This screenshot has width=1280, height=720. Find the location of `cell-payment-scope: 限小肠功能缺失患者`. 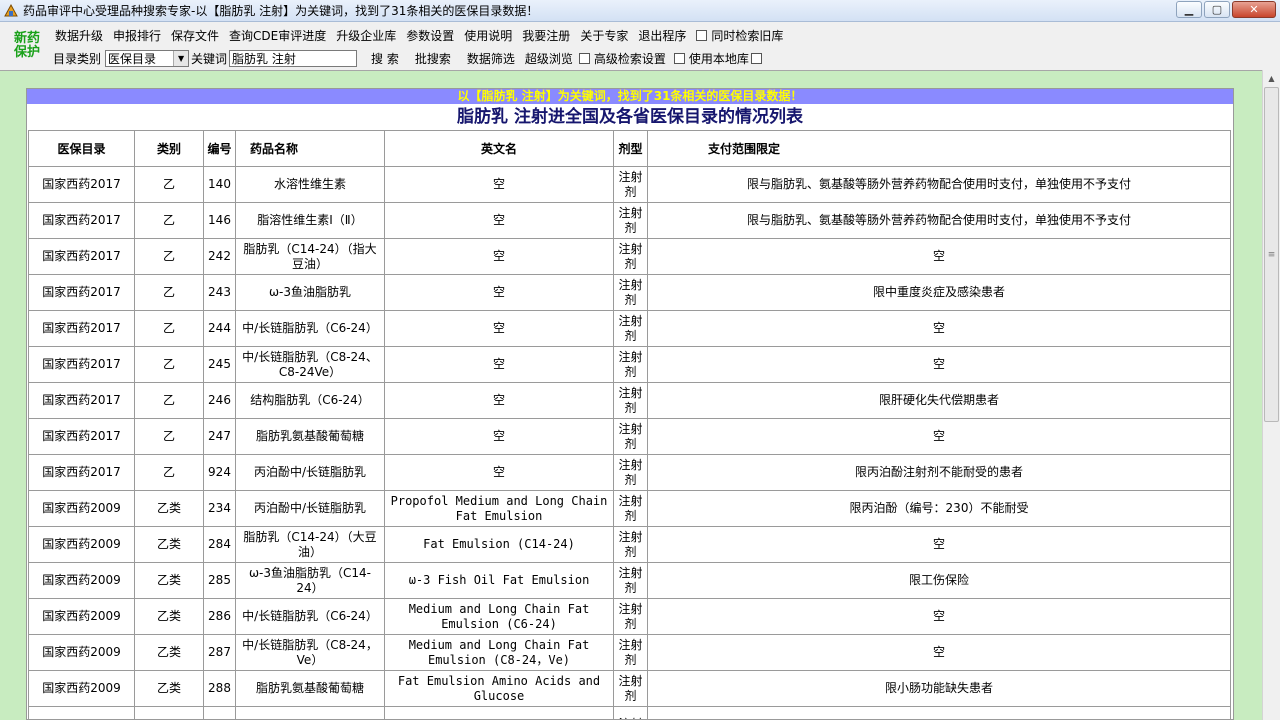

cell-payment-scope: 限小肠功能缺失患者 is located at coordinates (939, 688).